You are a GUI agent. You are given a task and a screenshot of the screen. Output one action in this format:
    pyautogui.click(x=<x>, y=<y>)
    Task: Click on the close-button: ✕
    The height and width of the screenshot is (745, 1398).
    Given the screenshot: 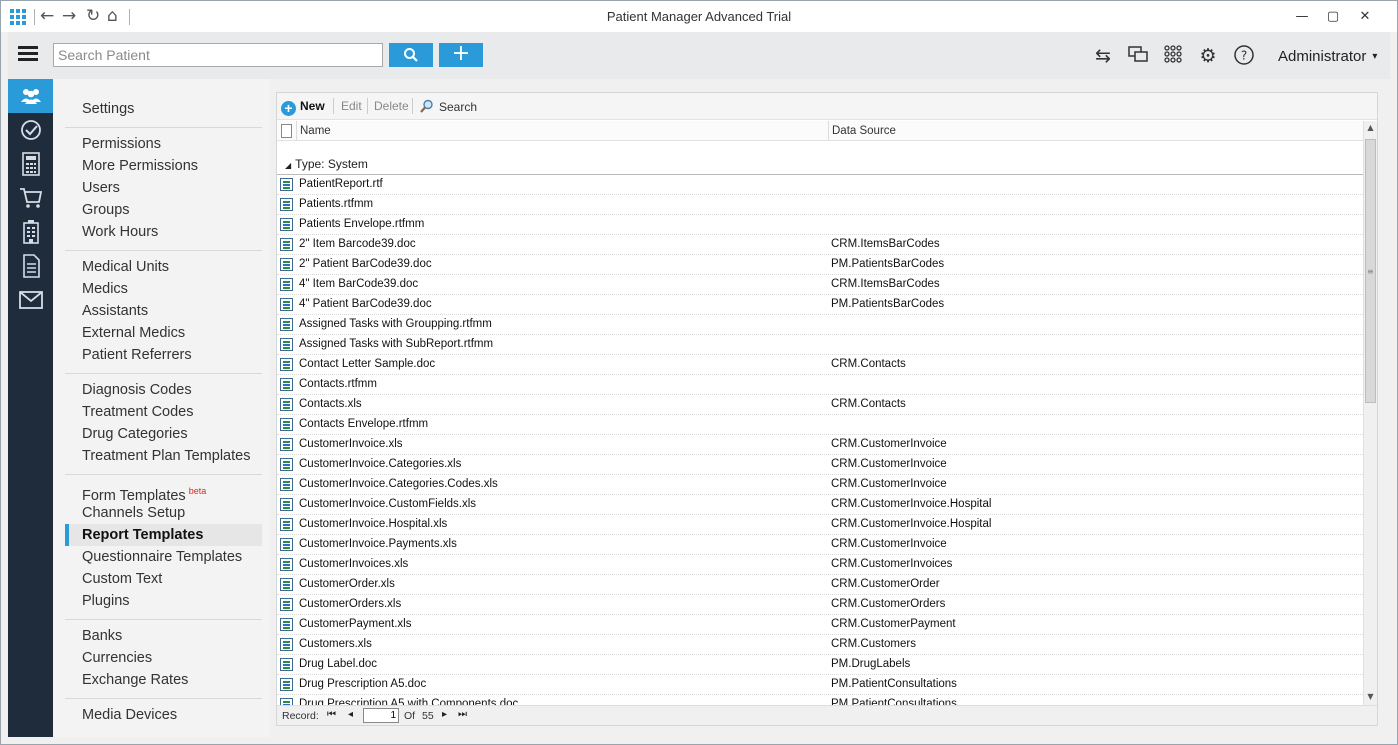 What is the action you would take?
    pyautogui.click(x=1365, y=17)
    